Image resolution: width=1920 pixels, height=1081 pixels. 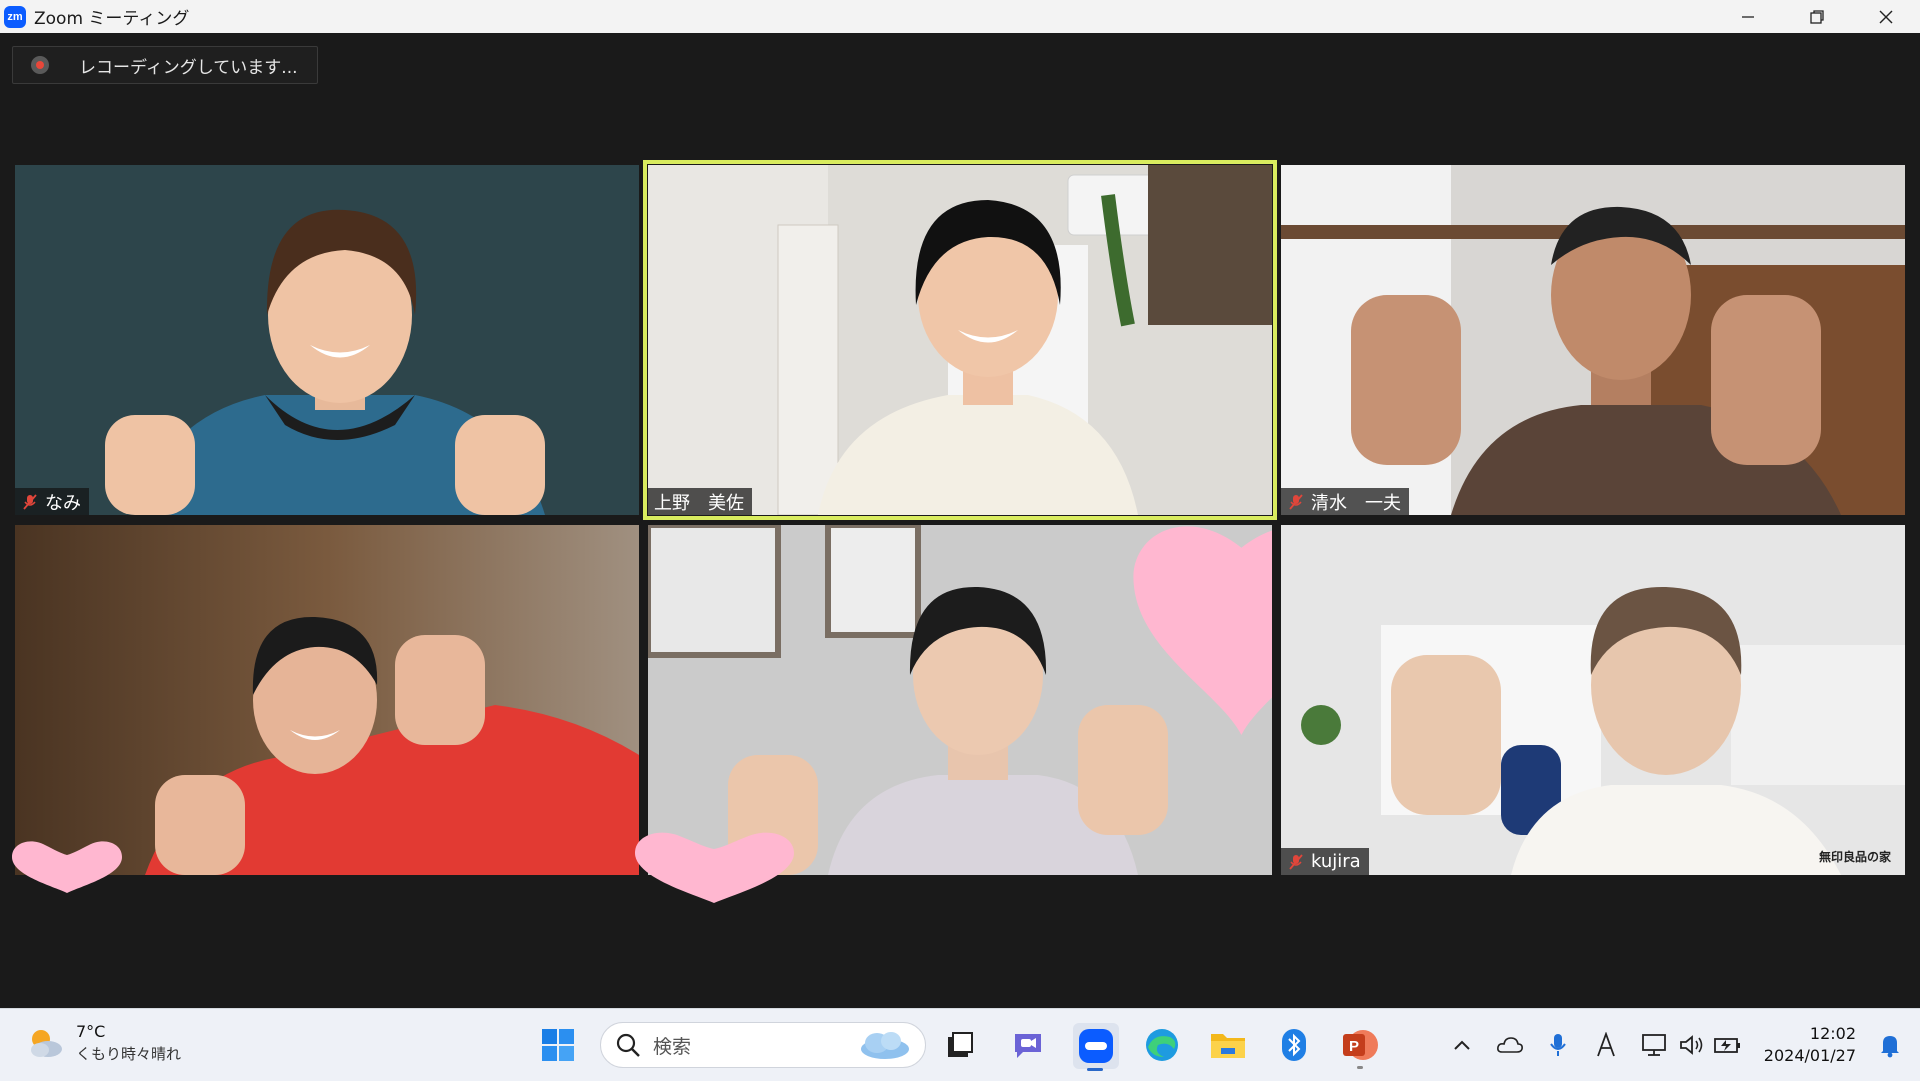 What do you see at coordinates (672, 1046) in the screenshot?
I see `search-placeholder: 検索` at bounding box center [672, 1046].